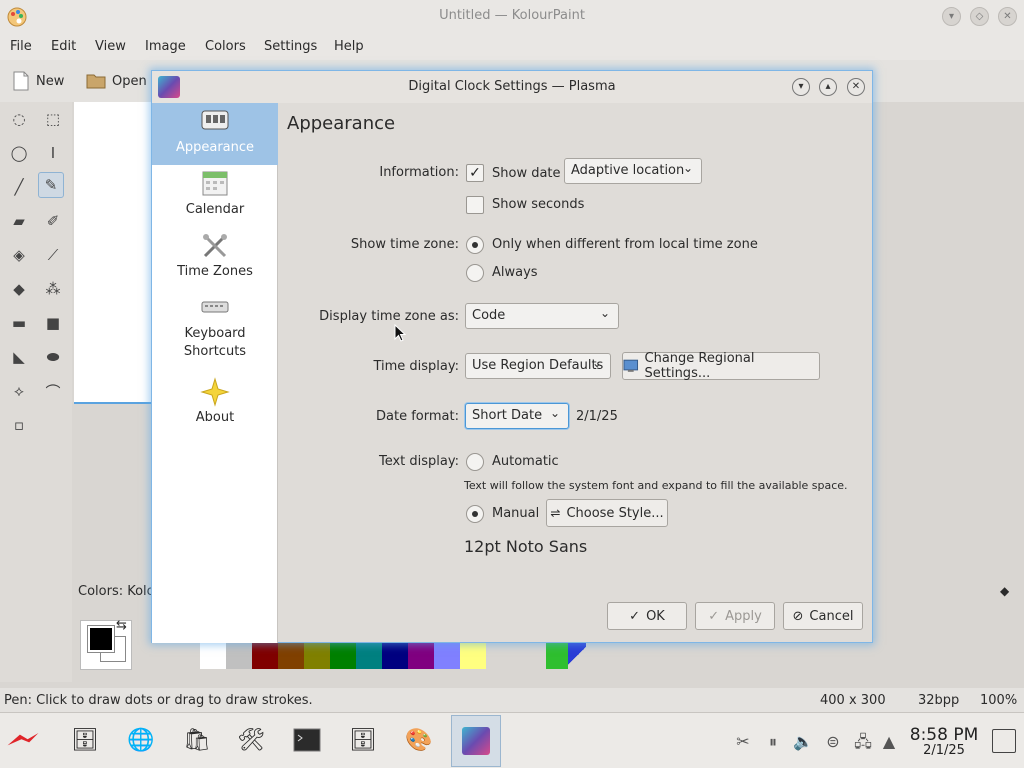  Describe the element at coordinates (215, 209) in the screenshot. I see `sidebar-label: Calendar` at that location.